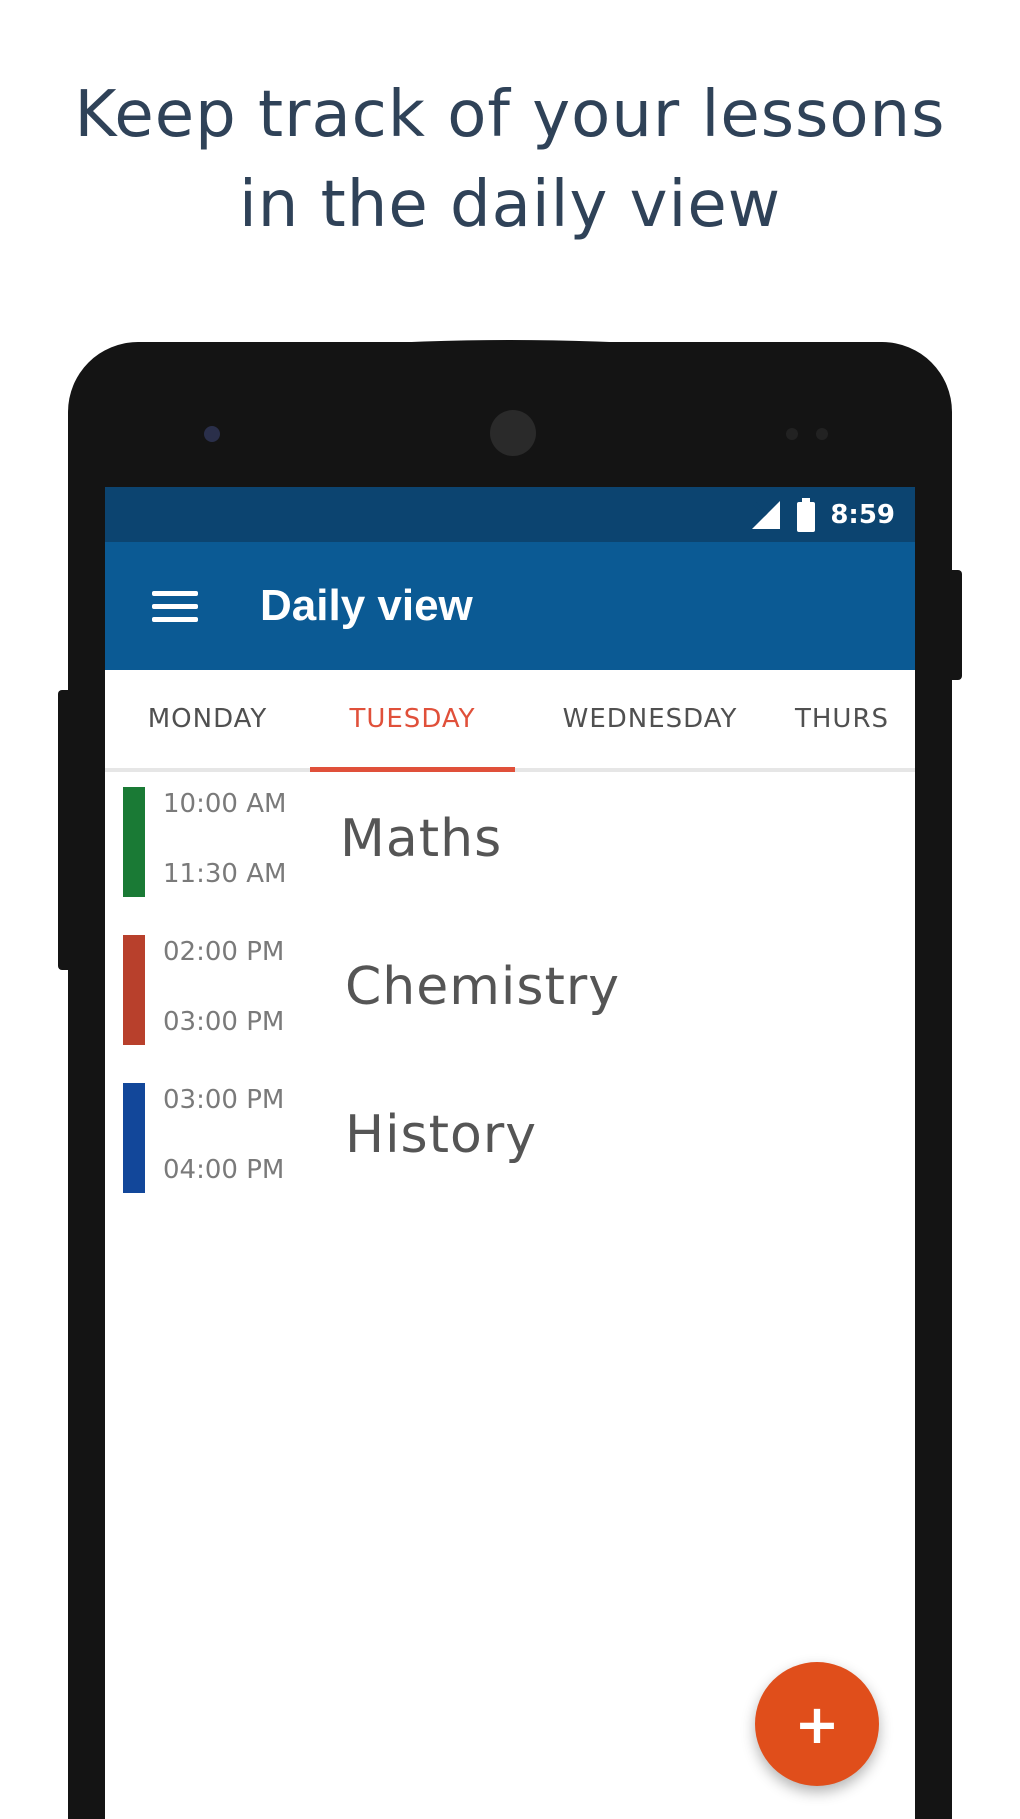 This screenshot has width=1020, height=1819. I want to click on lesson-subject: Chemistry, so click(482, 987).